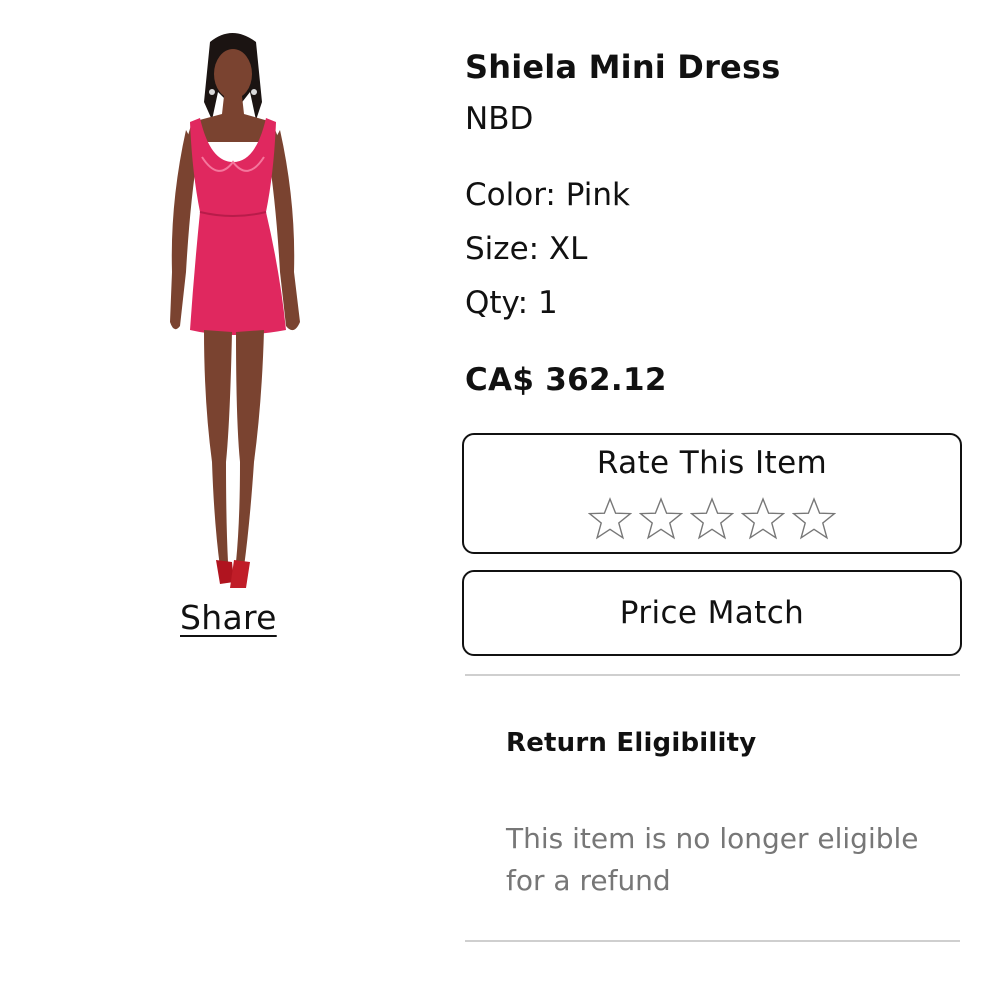  Describe the element at coordinates (712, 463) in the screenshot. I see `rate-item-title: Rate This Item` at that location.